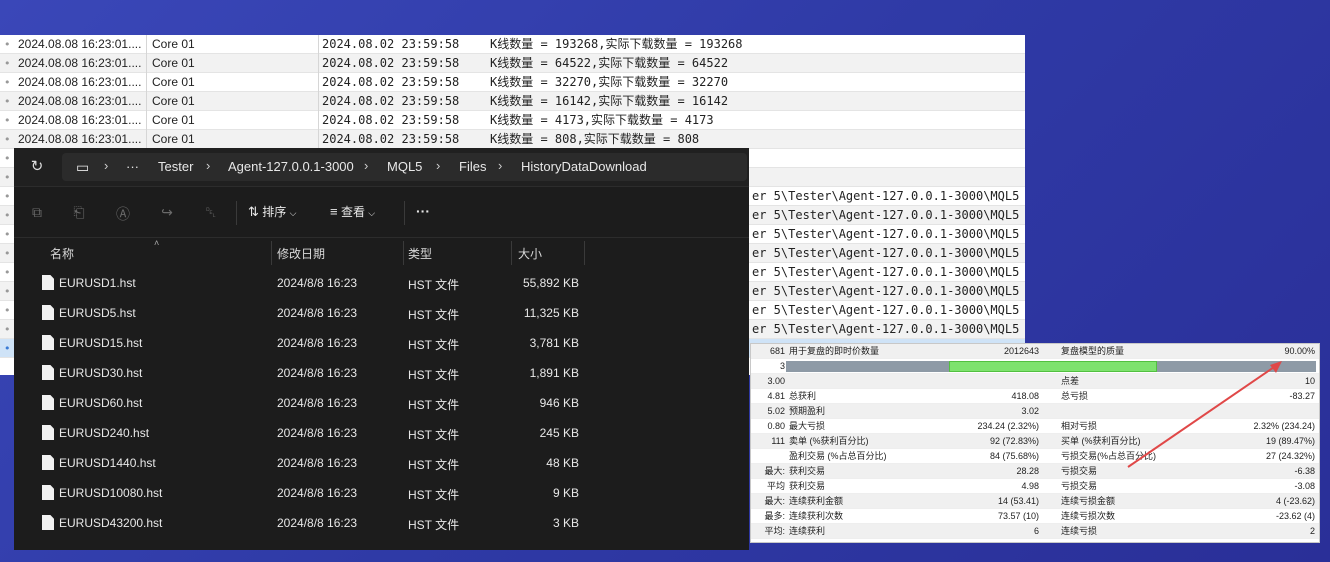  I want to click on file-row: EURUSD240.hst 2024/8/8 16:23 HST 文件 245 KB, so click(381, 433).